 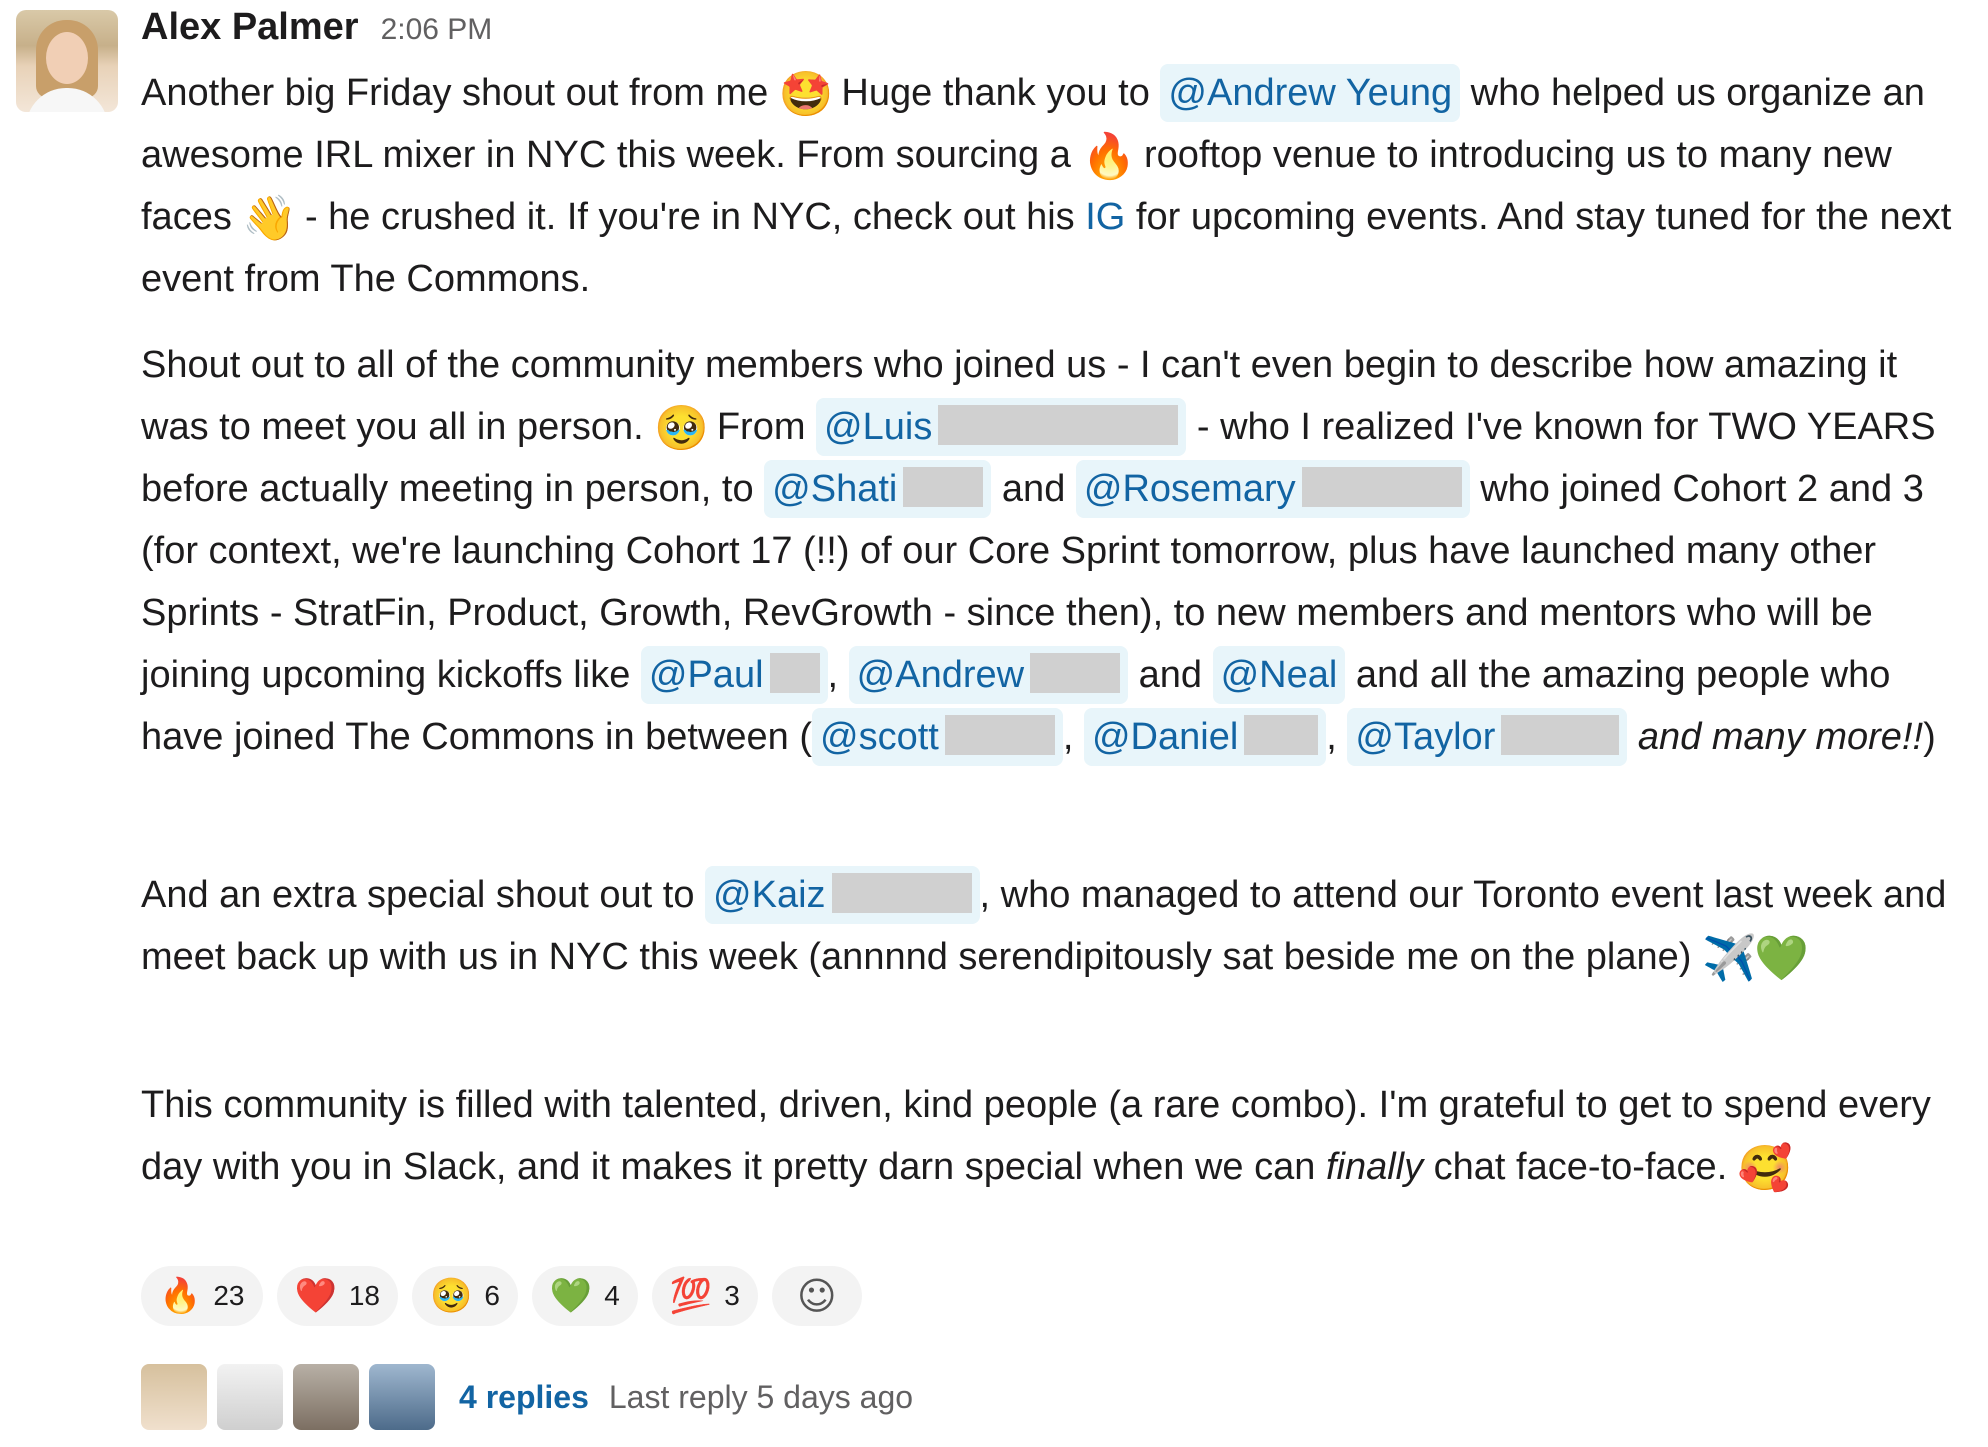 I want to click on add-reaction-button: ☺, so click(x=816, y=1296).